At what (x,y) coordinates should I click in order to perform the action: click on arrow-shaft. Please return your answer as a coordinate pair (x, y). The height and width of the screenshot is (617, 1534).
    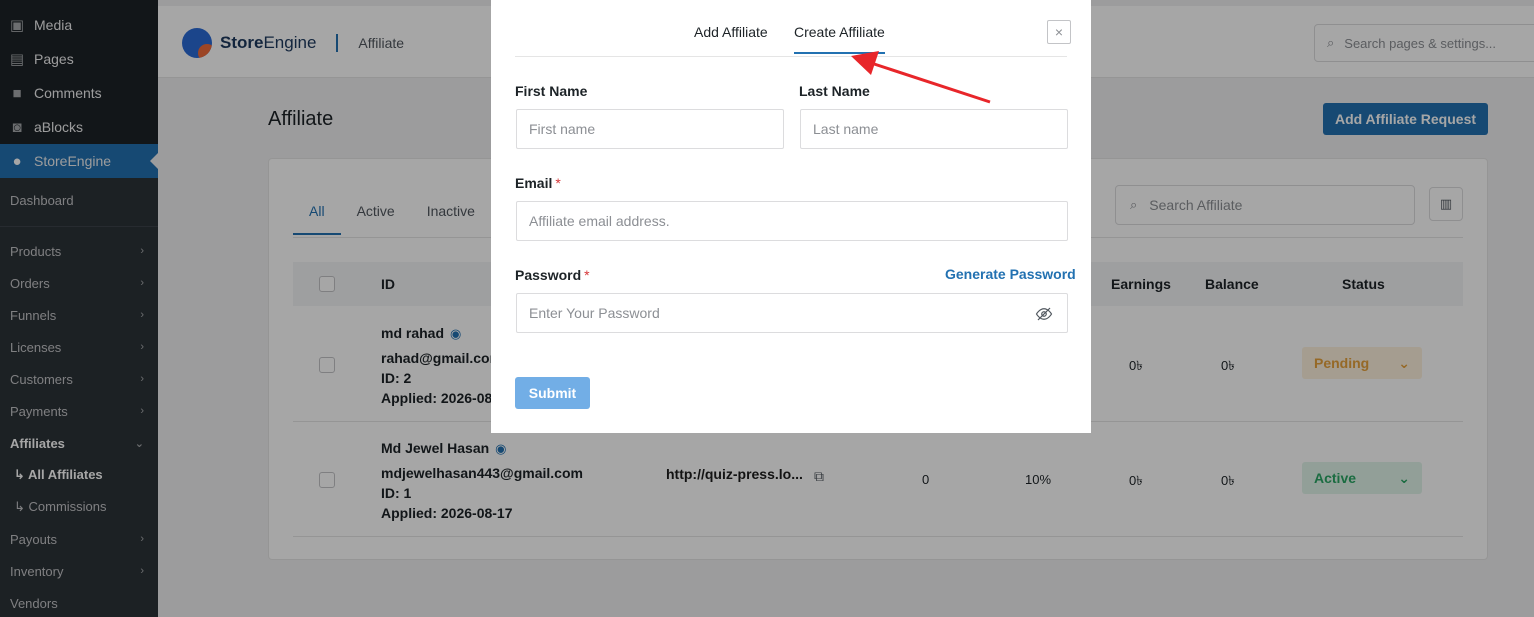
    Looking at the image, I should click on (927, 81).